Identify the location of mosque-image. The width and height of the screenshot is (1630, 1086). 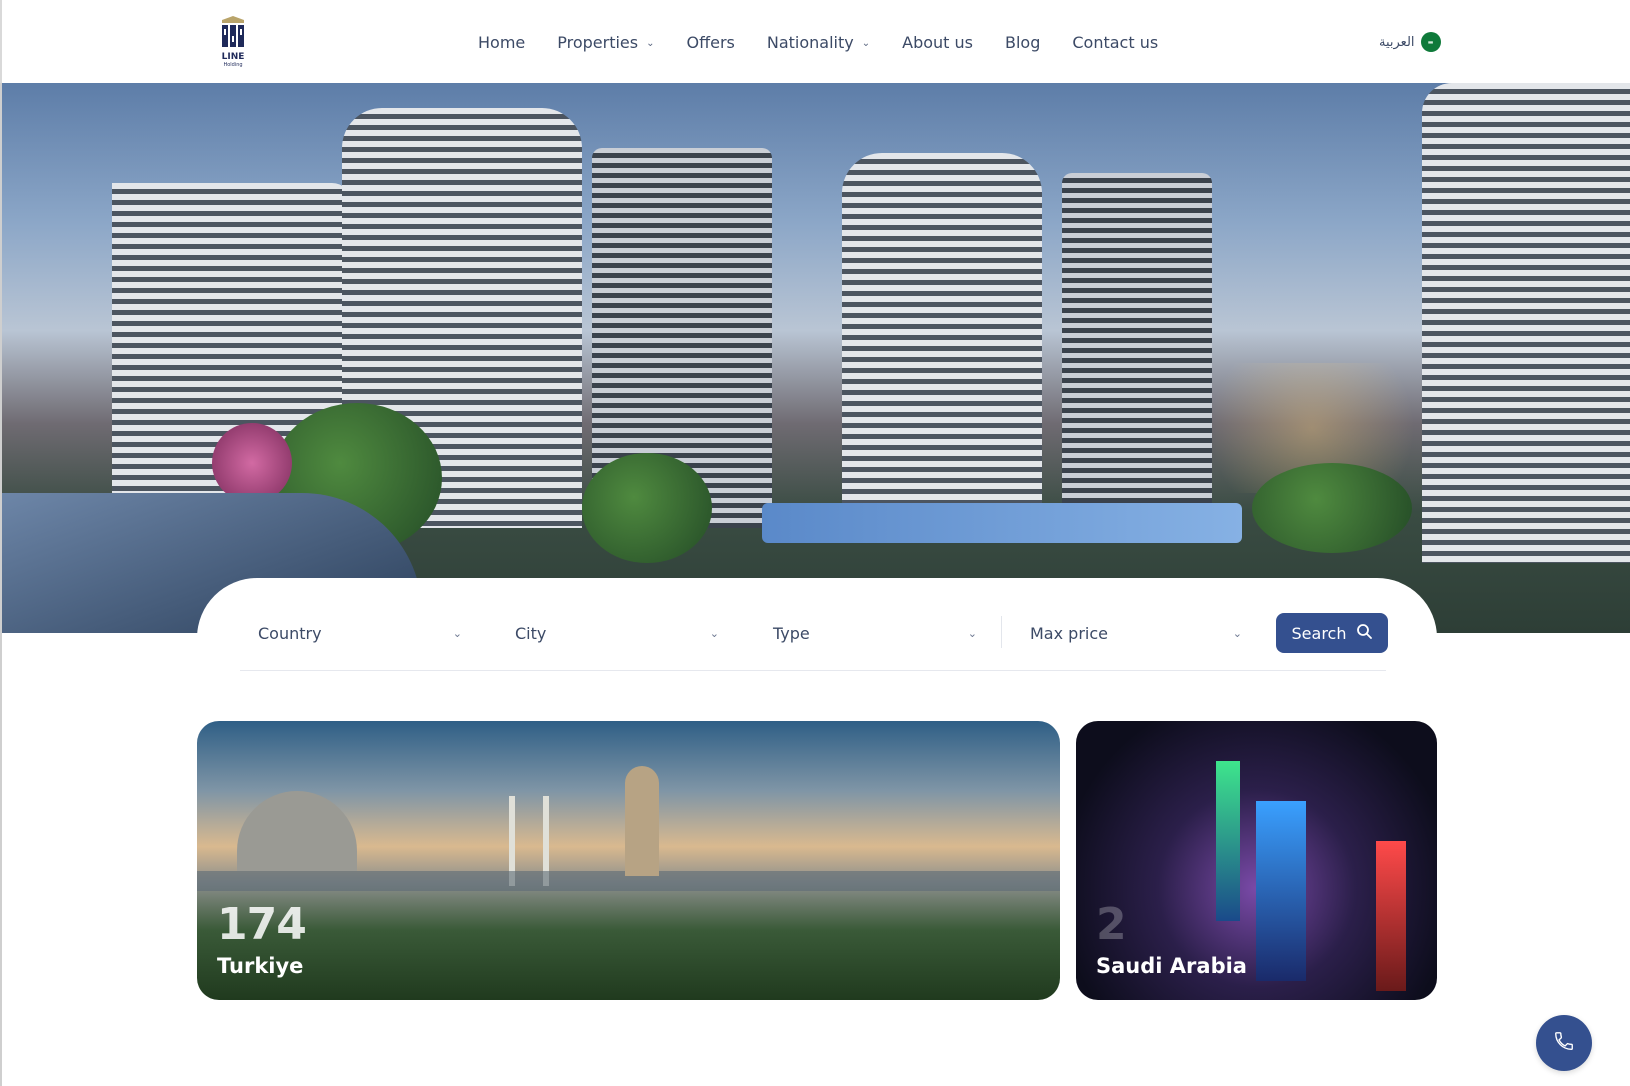
(297, 831).